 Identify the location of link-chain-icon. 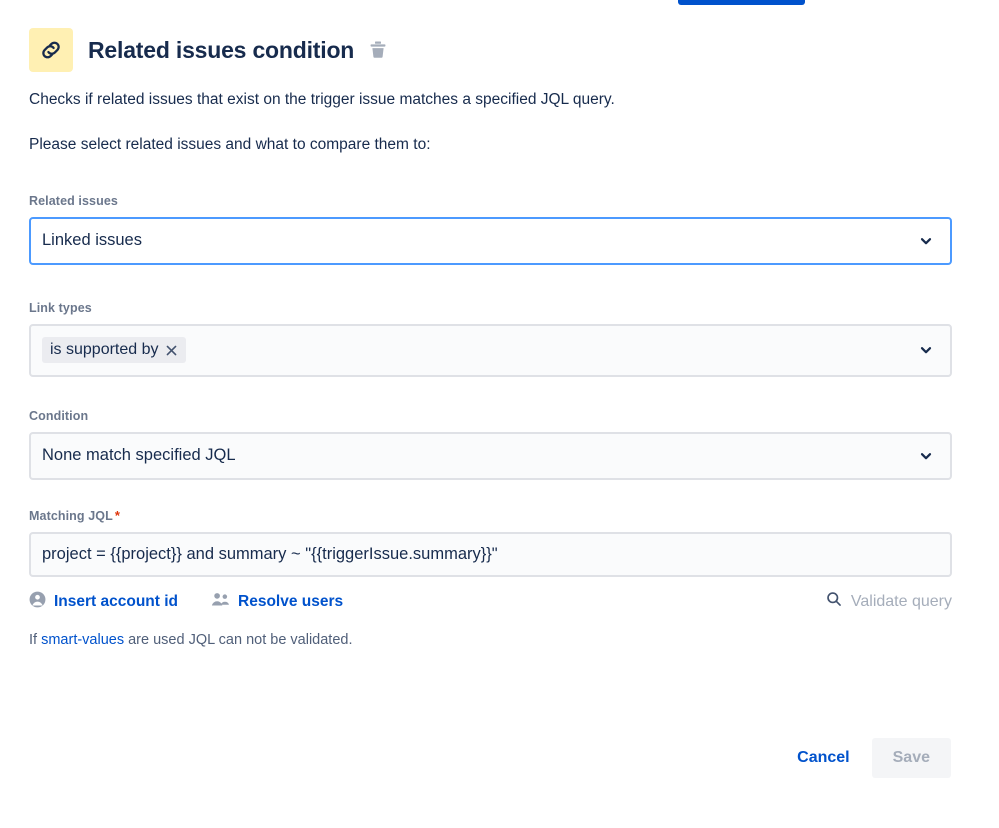
(51, 50).